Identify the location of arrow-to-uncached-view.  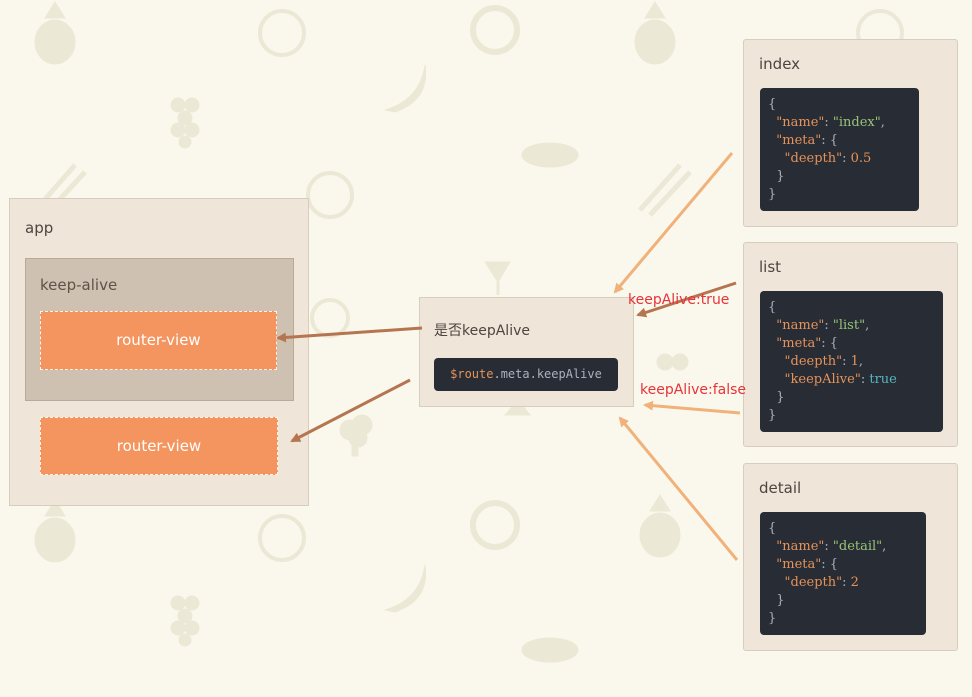
(350, 410).